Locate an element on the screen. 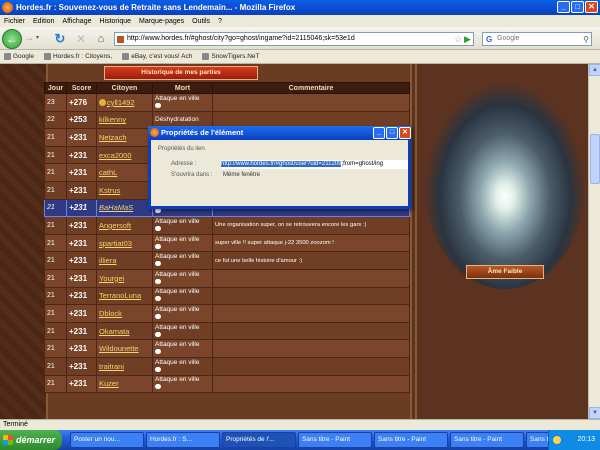  menu-historique: Historique is located at coordinates (115, 21).